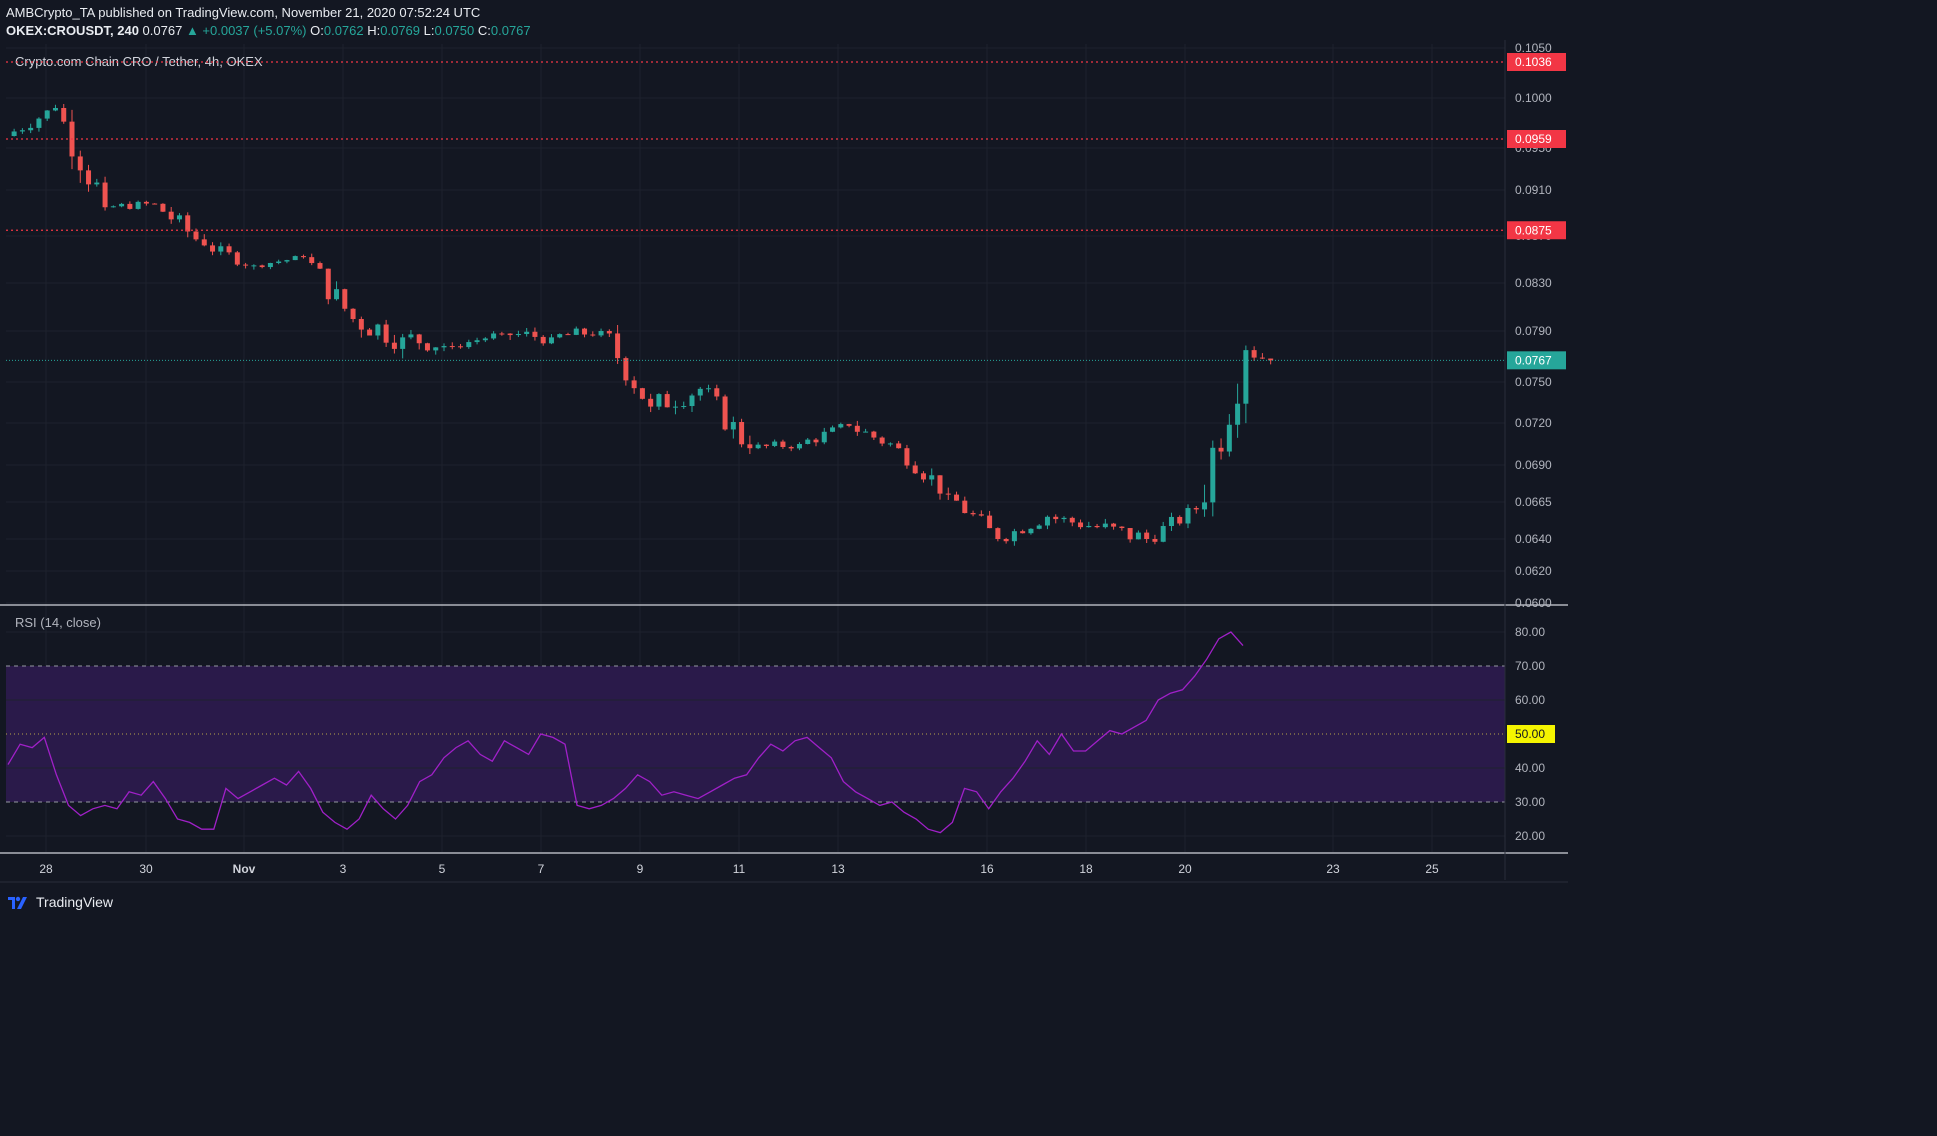 The width and height of the screenshot is (1937, 1136). I want to click on time-axis-tick-label: 11, so click(739, 869).